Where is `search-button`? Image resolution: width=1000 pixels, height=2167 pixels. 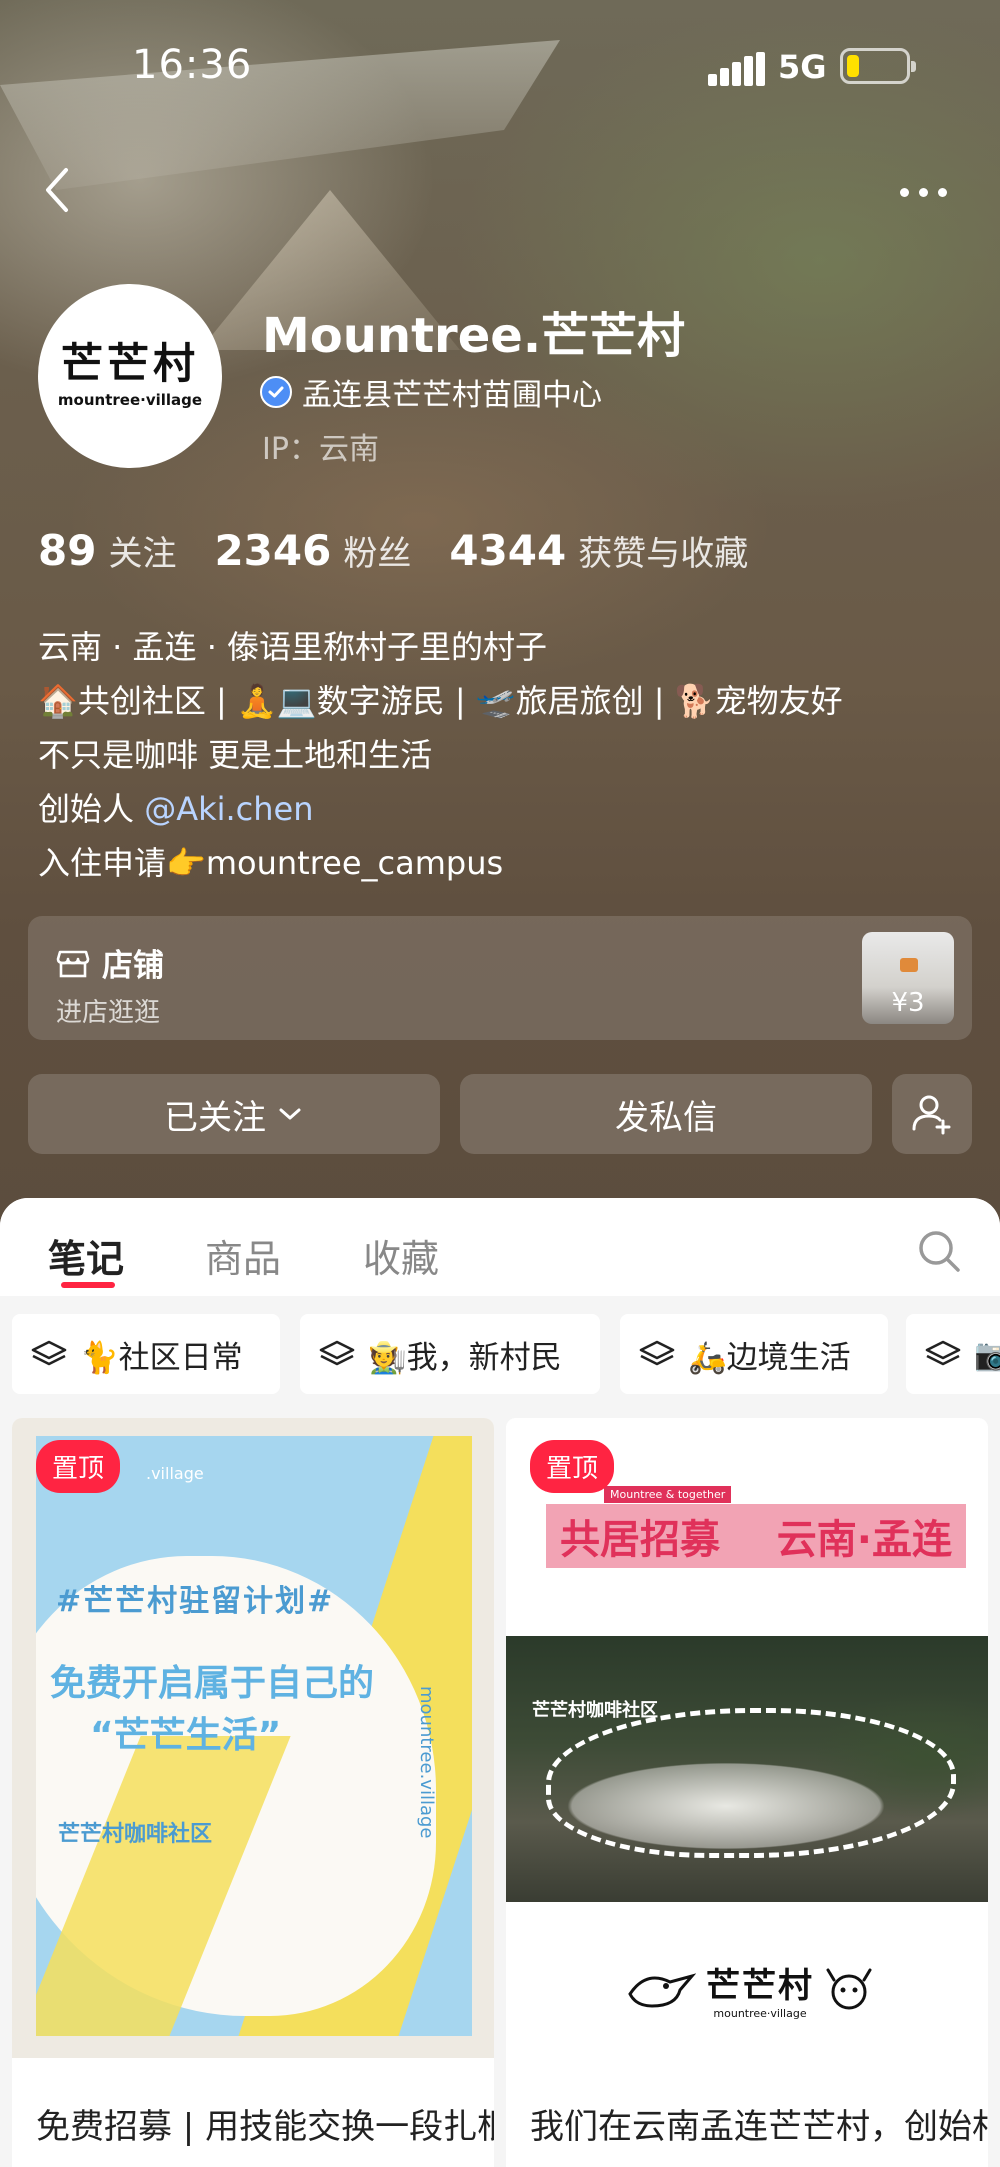
search-button is located at coordinates (939, 1251).